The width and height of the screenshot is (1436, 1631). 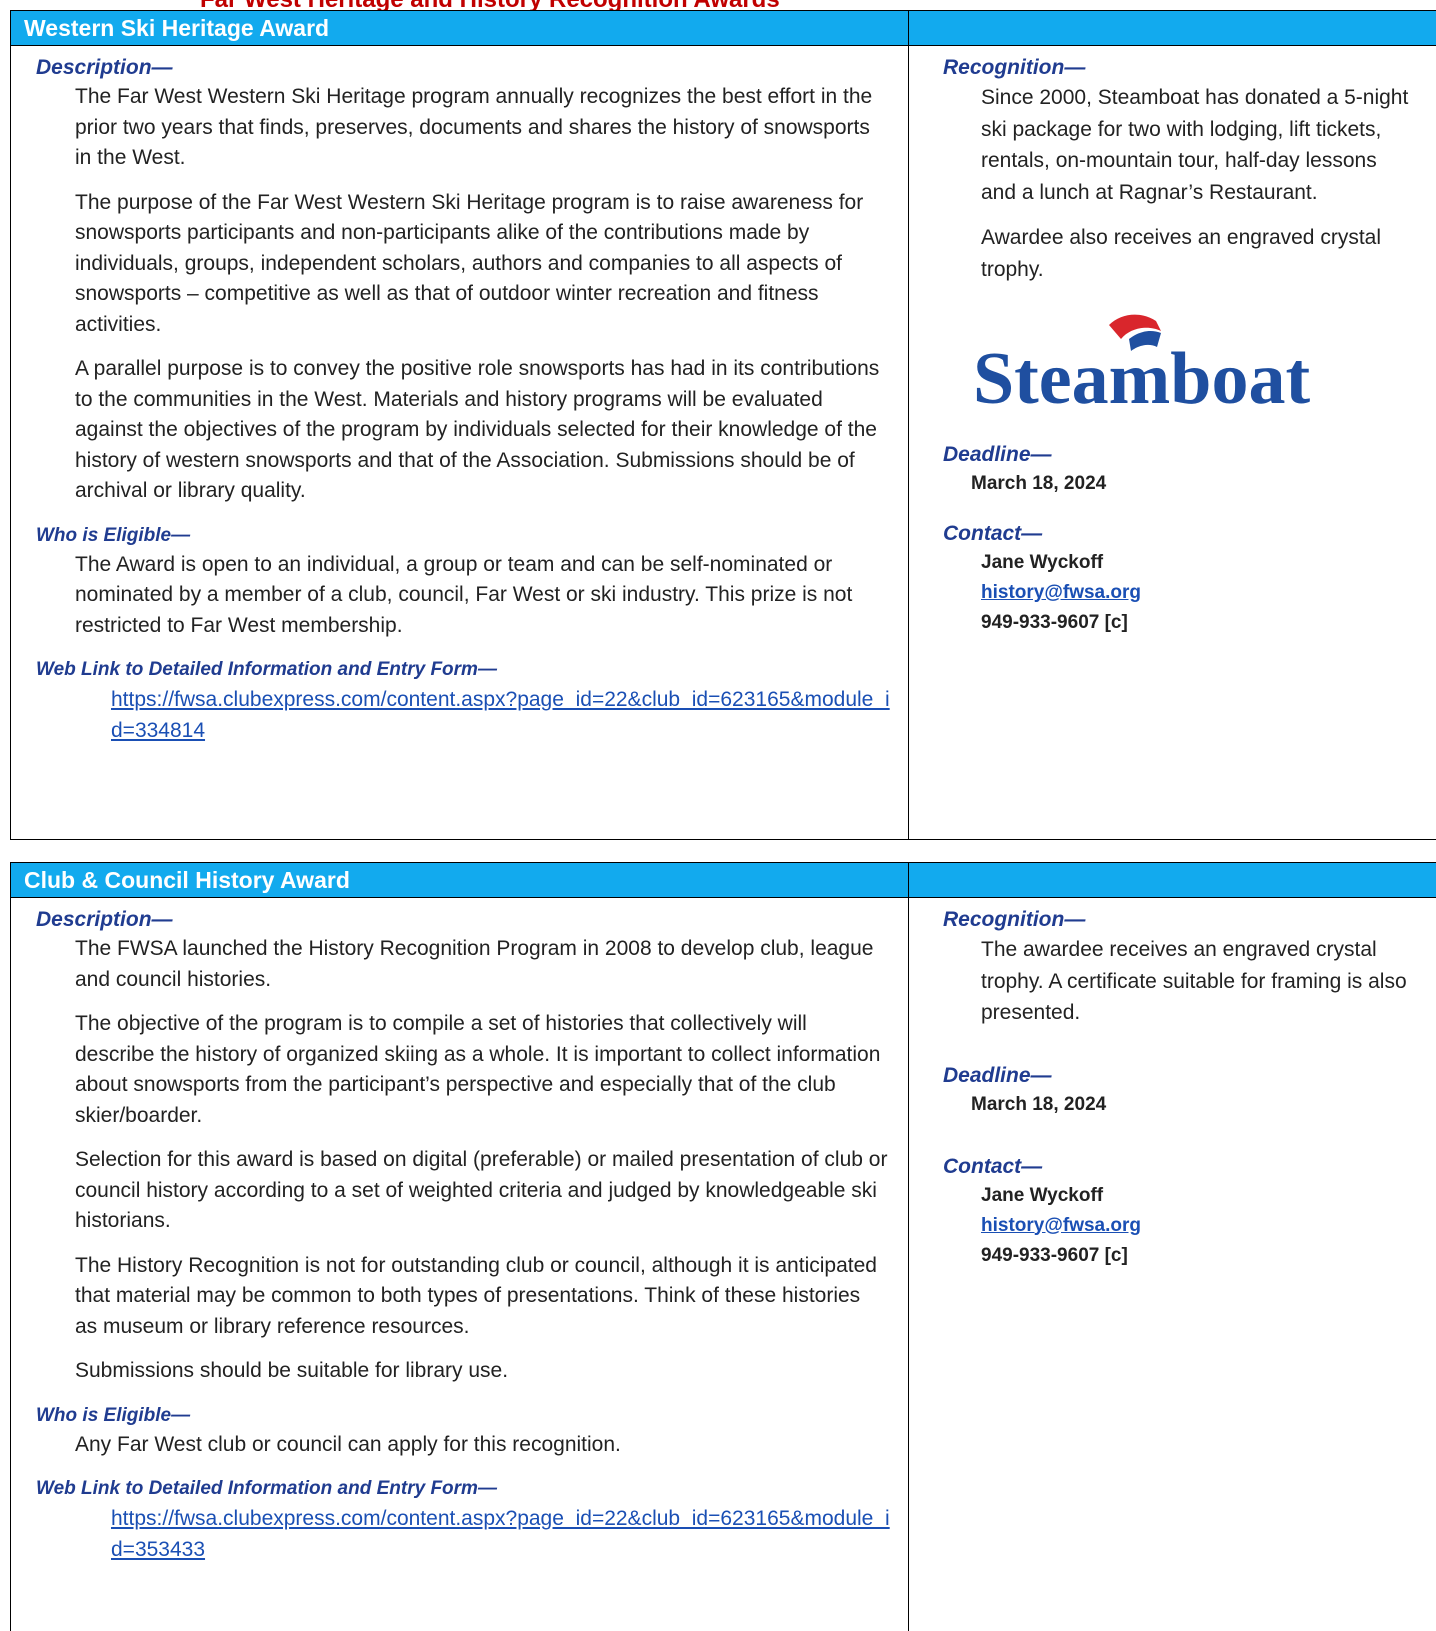 I want to click on award-header: Club & Council History Award, so click(x=723, y=880).